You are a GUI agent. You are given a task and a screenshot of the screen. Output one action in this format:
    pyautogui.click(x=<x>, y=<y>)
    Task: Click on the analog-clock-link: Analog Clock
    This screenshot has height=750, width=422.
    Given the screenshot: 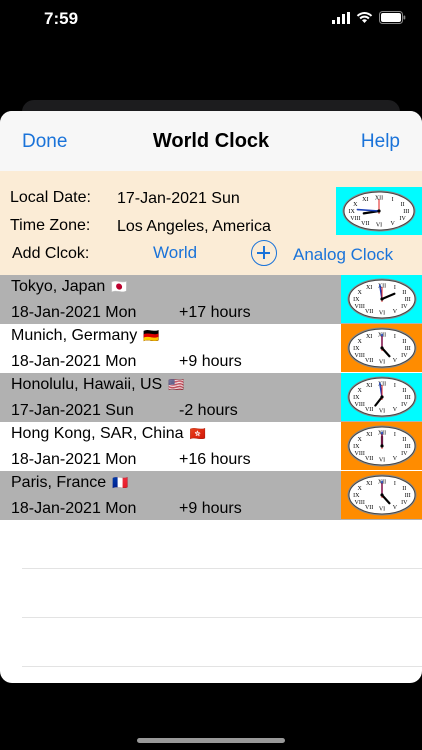 What is the action you would take?
    pyautogui.click(x=343, y=255)
    